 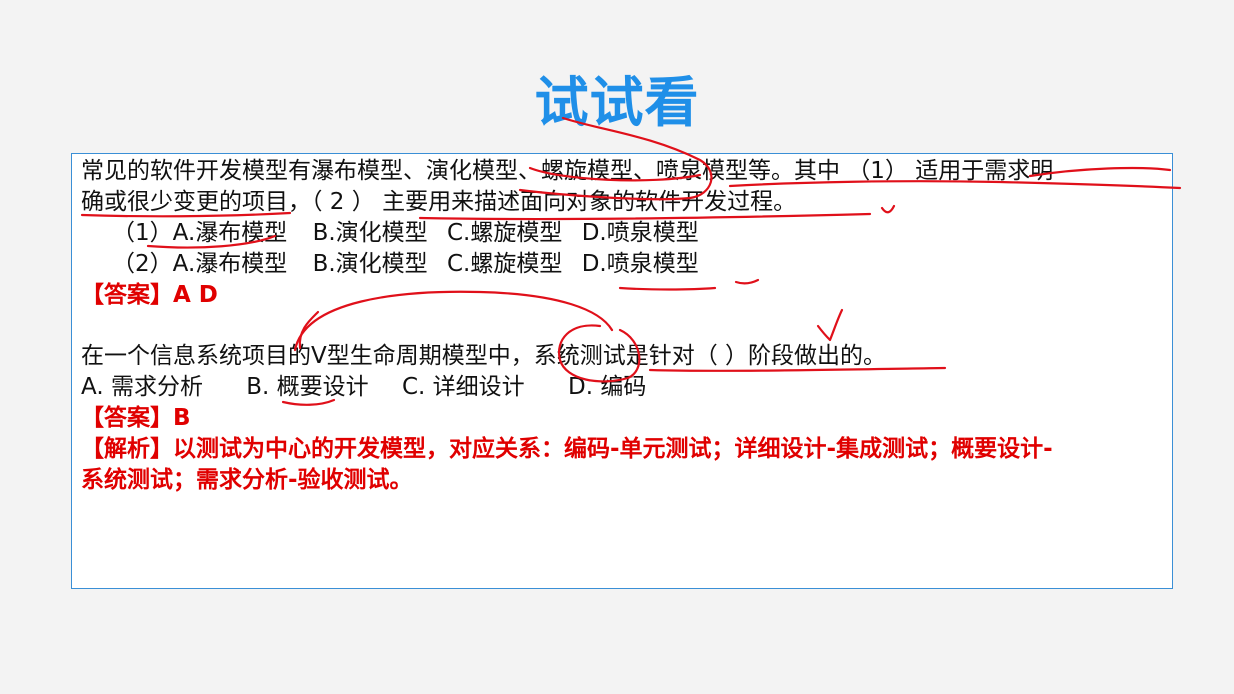 I want to click on q2-answer: 【答案】B, so click(x=136, y=418).